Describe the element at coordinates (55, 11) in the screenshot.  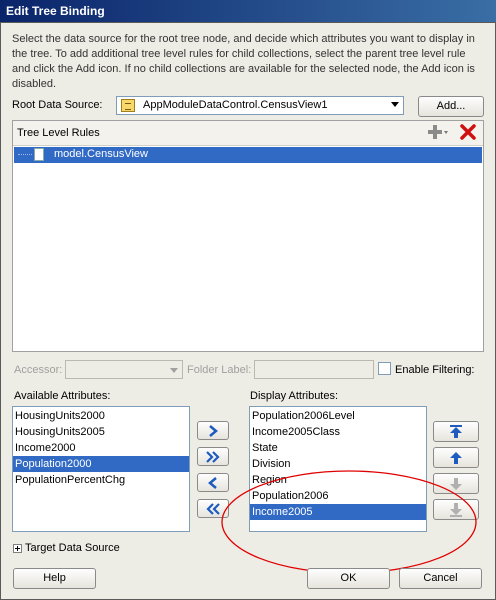
I see `window-title: Edit Tree Binding` at that location.